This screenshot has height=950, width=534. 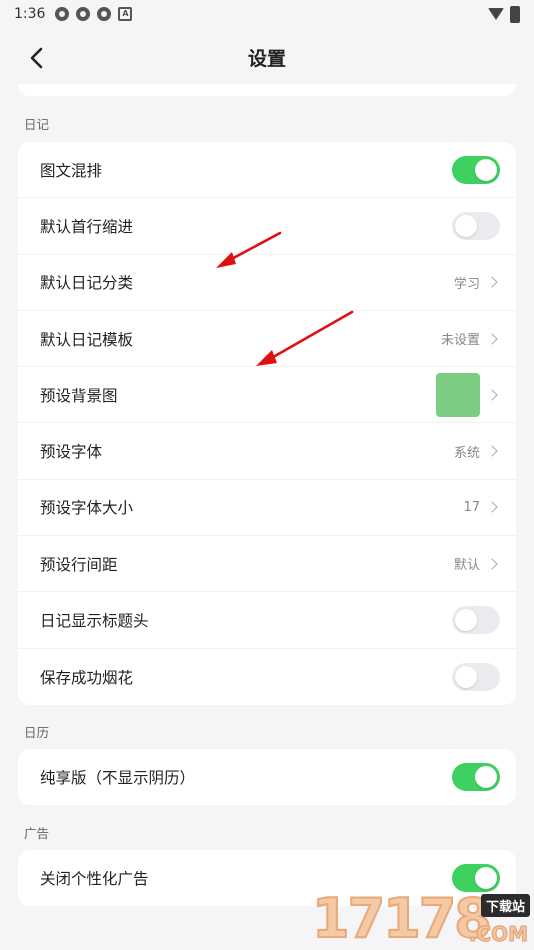 I want to click on watermark-logo: 17178 下载站 .COM, so click(x=421, y=919).